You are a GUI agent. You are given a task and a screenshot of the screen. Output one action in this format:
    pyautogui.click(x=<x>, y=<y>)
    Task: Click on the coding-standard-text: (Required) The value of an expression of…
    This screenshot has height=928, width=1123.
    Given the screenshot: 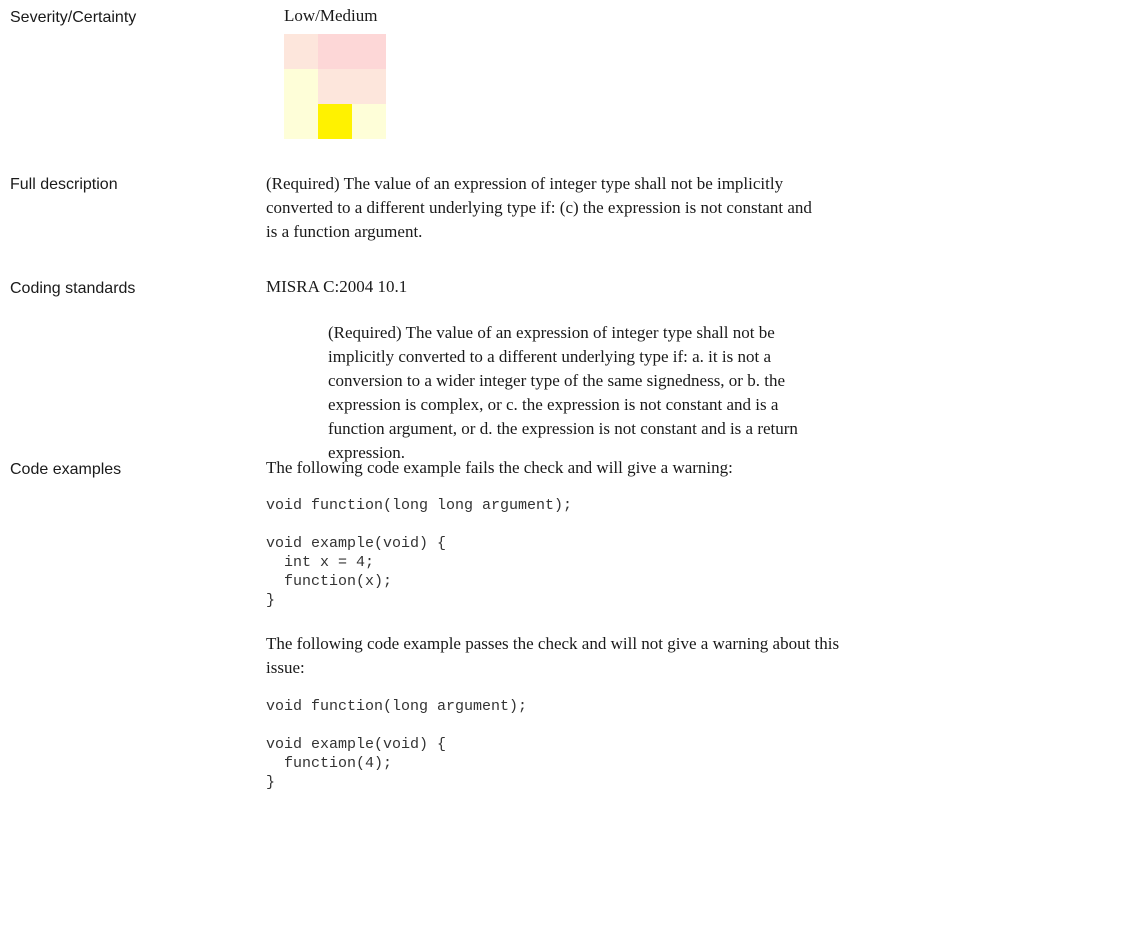 What is the action you would take?
    pyautogui.click(x=563, y=392)
    